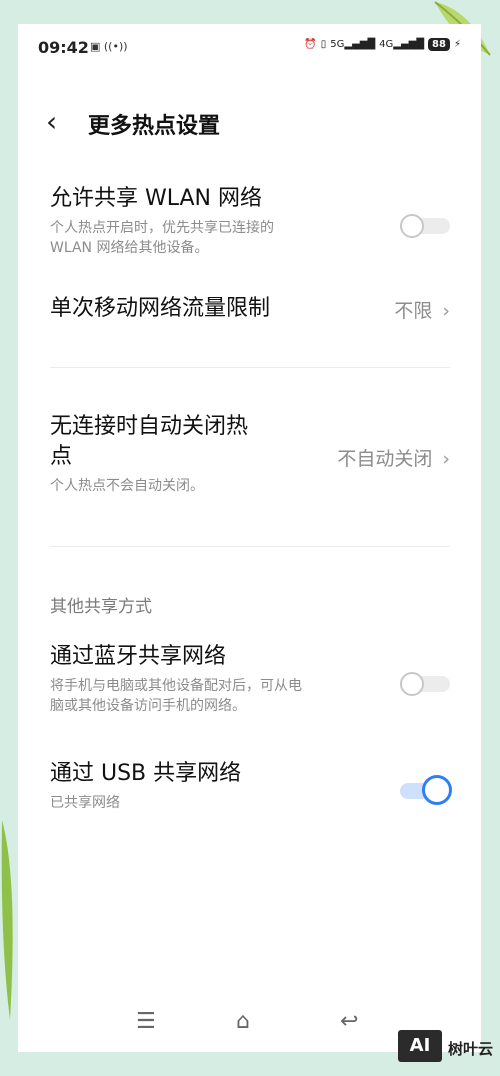 The image size is (500, 1076). What do you see at coordinates (63, 47) in the screenshot?
I see `status-time: 09:42` at bounding box center [63, 47].